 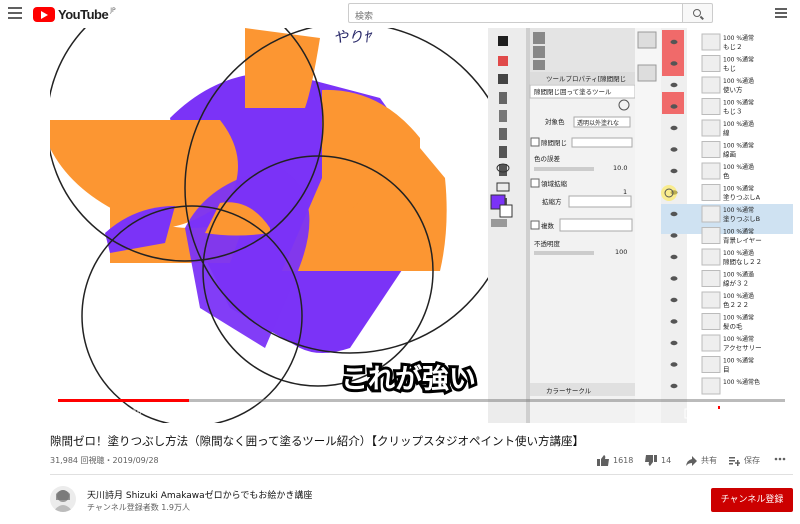 What do you see at coordinates (139, 507) in the screenshot?
I see `subscriber-count: チャンネル登録者数 1.9万人` at bounding box center [139, 507].